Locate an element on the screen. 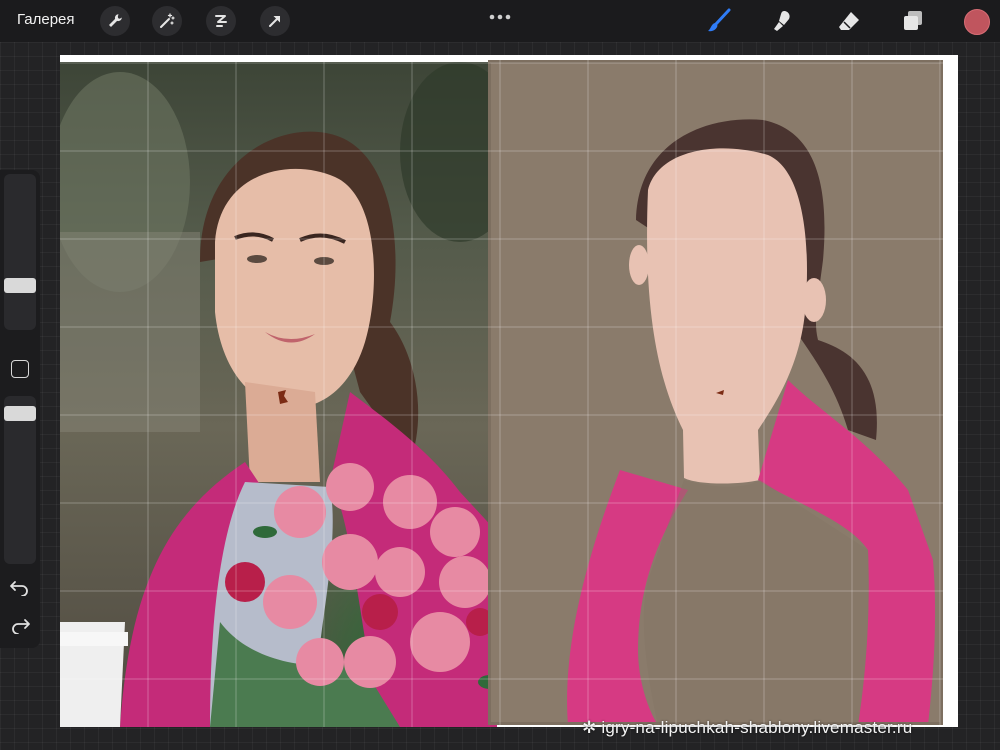 This screenshot has width=1000, height=750. ellipsis-icon is located at coordinates (500, 17).